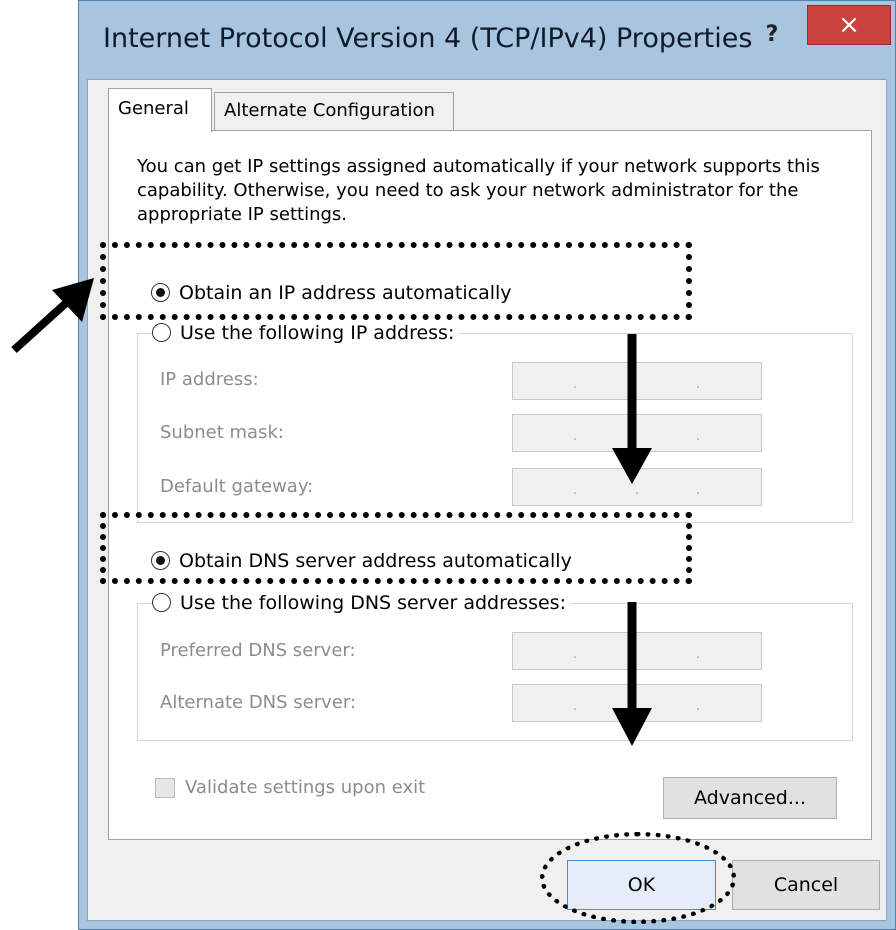  I want to click on obtain-dns-auto-label: Obtain DNS server address automatically, so click(375, 561).